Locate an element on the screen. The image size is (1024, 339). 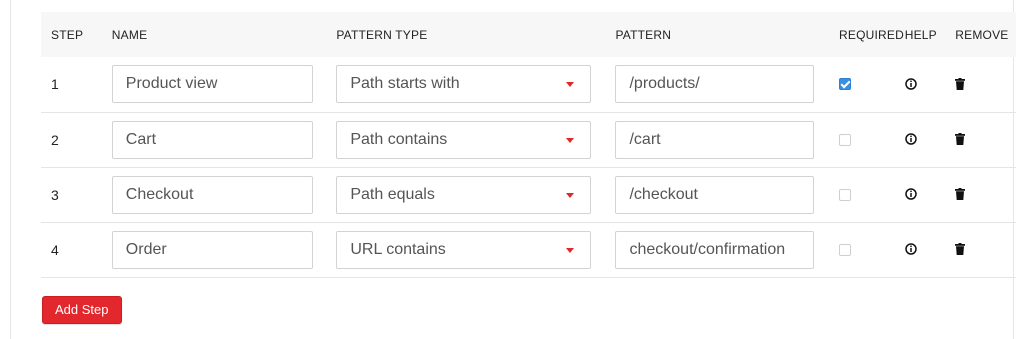
header-pattern-type: PATTERN TYPE is located at coordinates (382, 34).